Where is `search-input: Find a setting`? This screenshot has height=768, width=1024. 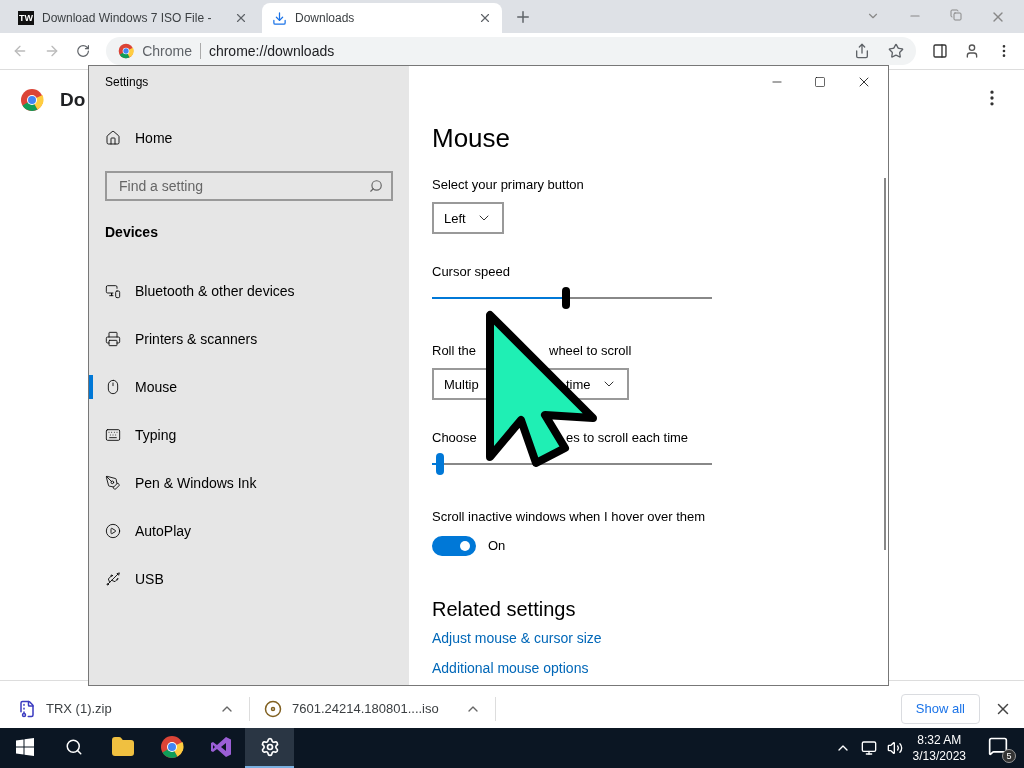 search-input: Find a setting is located at coordinates (243, 186).